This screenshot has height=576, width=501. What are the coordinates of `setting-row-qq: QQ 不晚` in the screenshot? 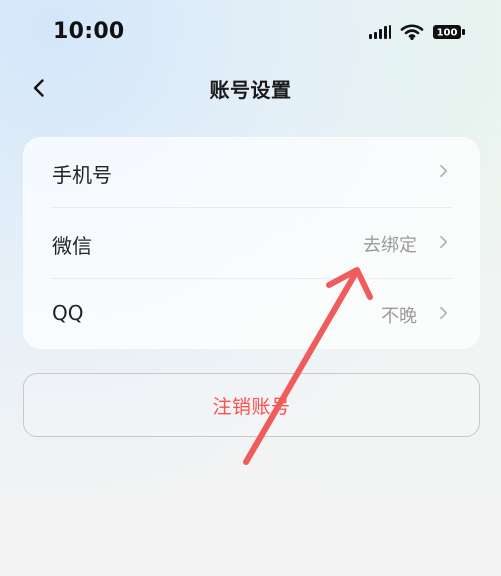 It's located at (251, 314).